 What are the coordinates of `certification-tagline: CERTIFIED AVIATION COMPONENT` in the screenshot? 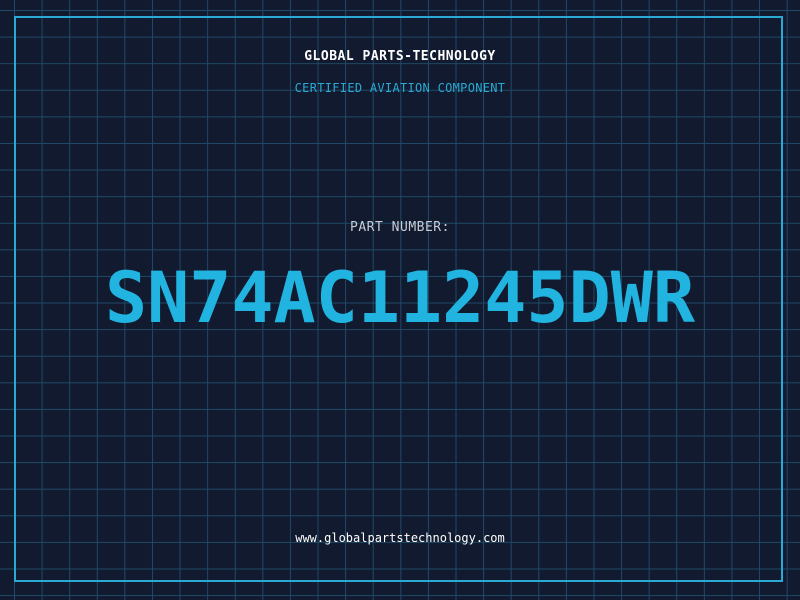 It's located at (400, 88).